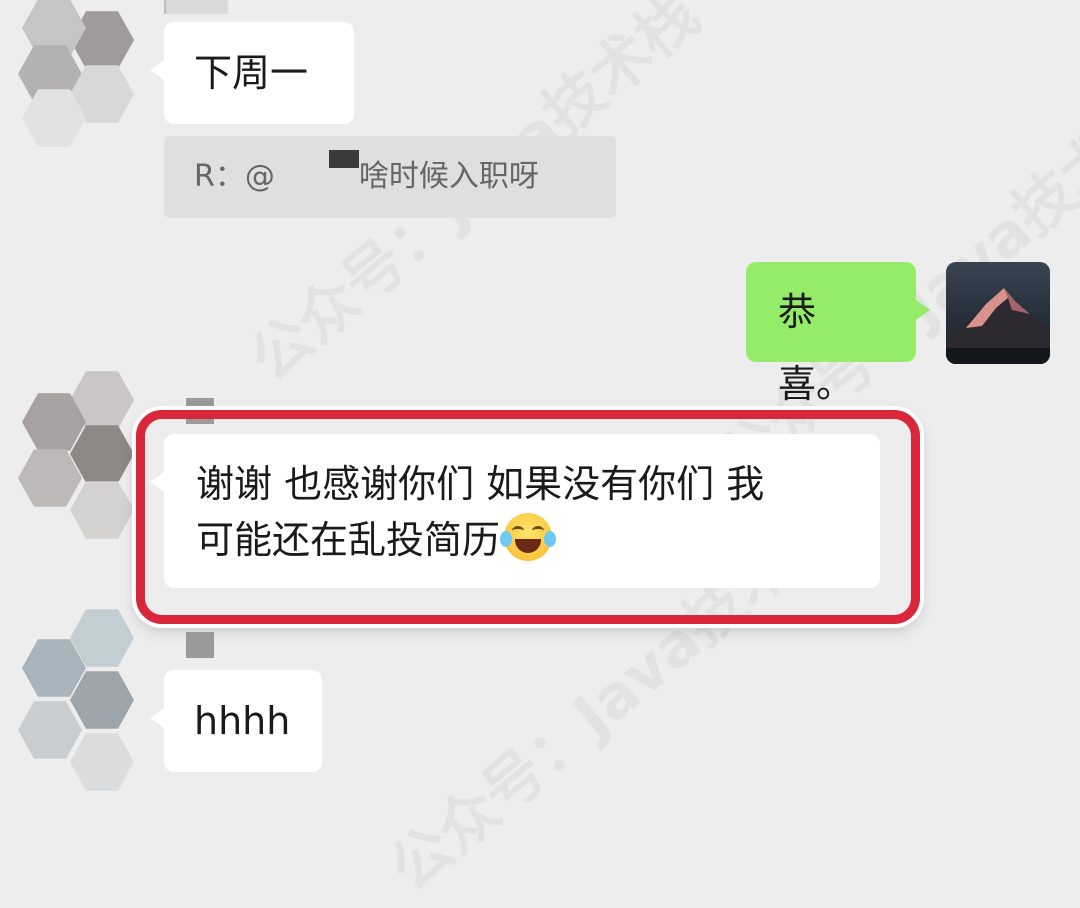 The height and width of the screenshot is (908, 1080). What do you see at coordinates (242, 721) in the screenshot?
I see `message-text: hhhh` at bounding box center [242, 721].